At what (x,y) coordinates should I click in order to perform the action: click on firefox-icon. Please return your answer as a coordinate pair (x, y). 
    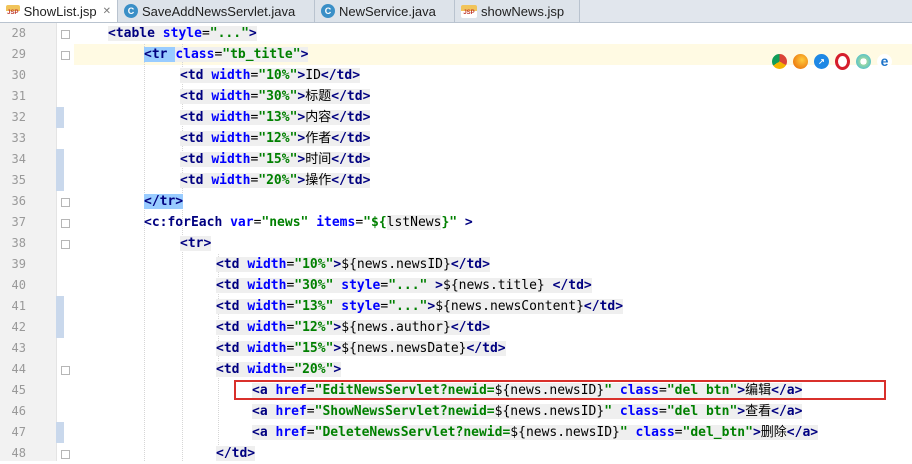
    Looking at the image, I should click on (800, 61).